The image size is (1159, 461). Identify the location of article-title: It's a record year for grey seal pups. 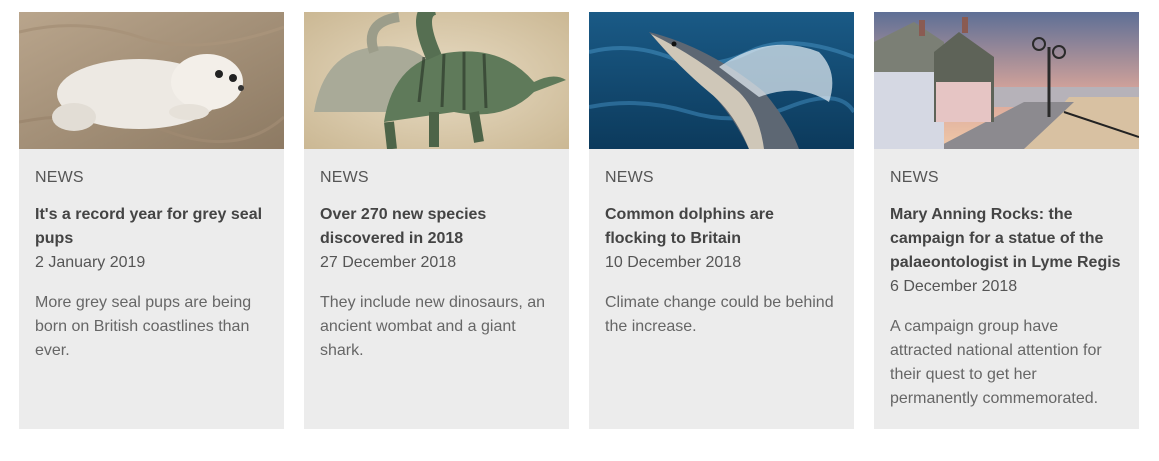
(151, 227).